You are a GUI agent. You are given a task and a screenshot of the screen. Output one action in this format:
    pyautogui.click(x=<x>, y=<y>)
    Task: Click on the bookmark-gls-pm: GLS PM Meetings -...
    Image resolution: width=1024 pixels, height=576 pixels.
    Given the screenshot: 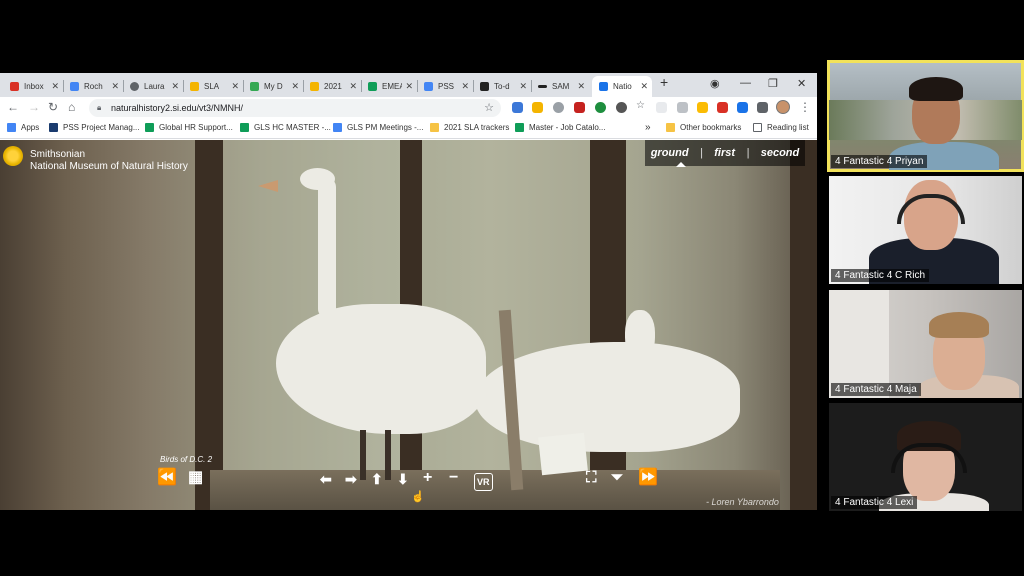 What is the action you would take?
    pyautogui.click(x=378, y=127)
    